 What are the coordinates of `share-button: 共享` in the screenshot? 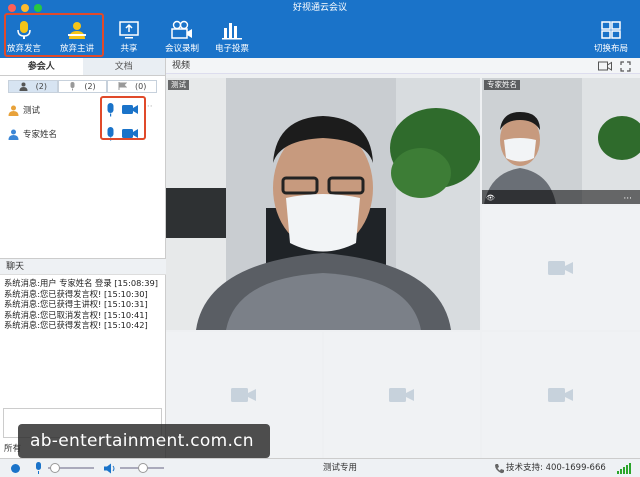 It's located at (129, 37).